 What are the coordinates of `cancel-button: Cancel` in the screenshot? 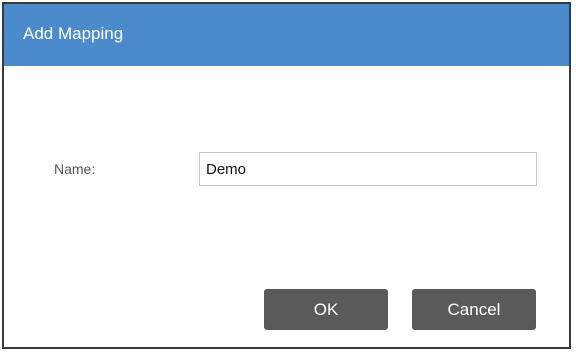 It's located at (474, 309).